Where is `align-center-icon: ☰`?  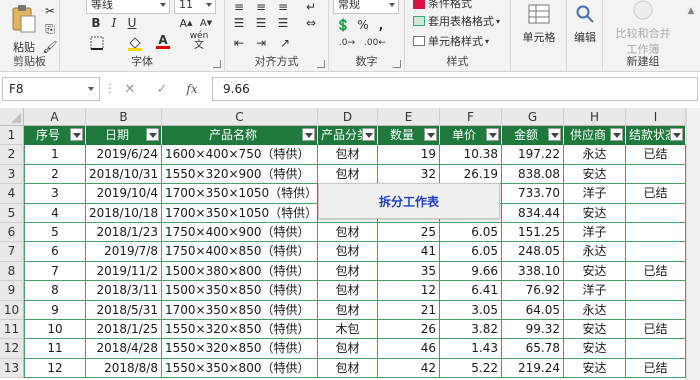
align-center-icon: ☰ is located at coordinates (261, 23).